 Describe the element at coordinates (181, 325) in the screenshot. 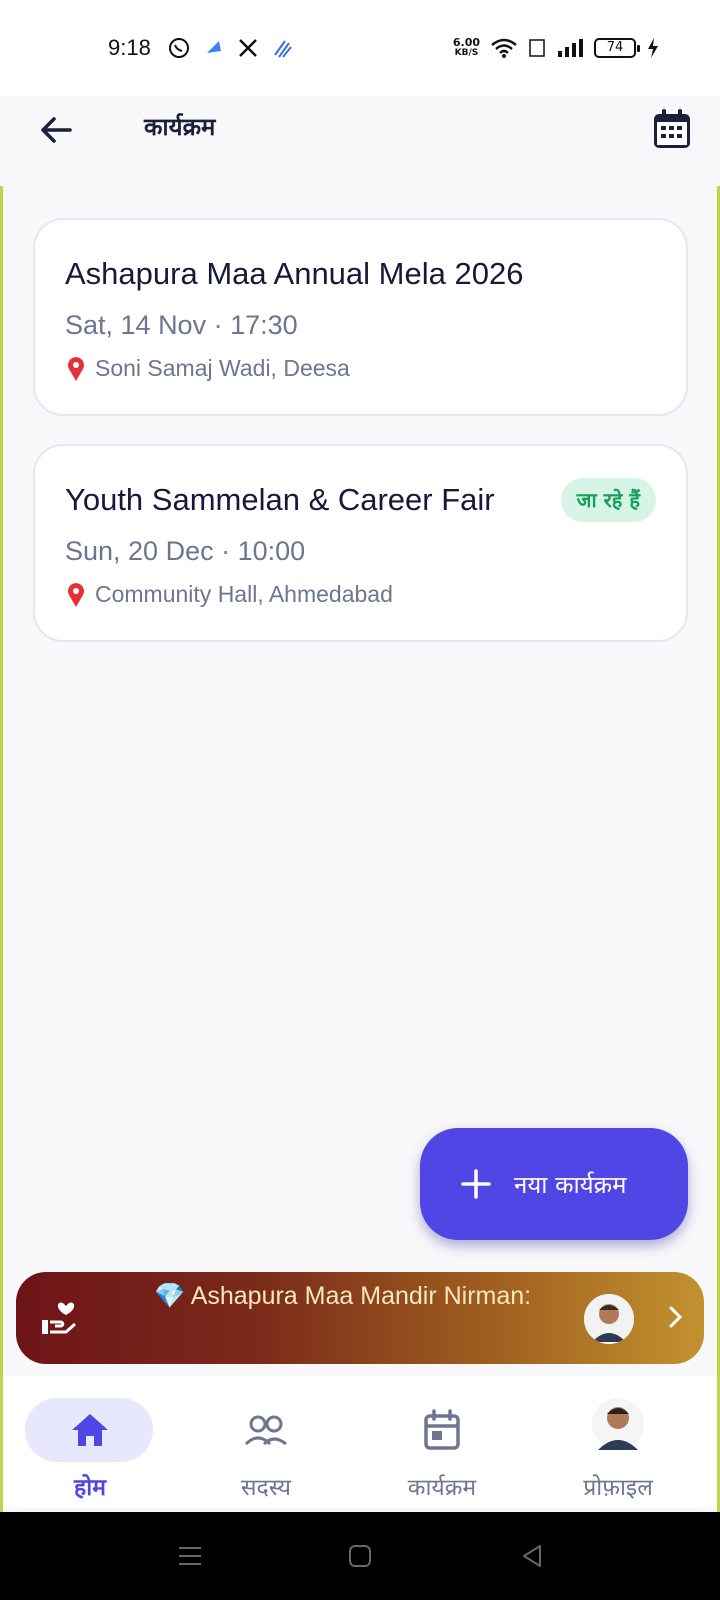

I see `event-datetime: Sat, 14 Nov · 17:30` at that location.